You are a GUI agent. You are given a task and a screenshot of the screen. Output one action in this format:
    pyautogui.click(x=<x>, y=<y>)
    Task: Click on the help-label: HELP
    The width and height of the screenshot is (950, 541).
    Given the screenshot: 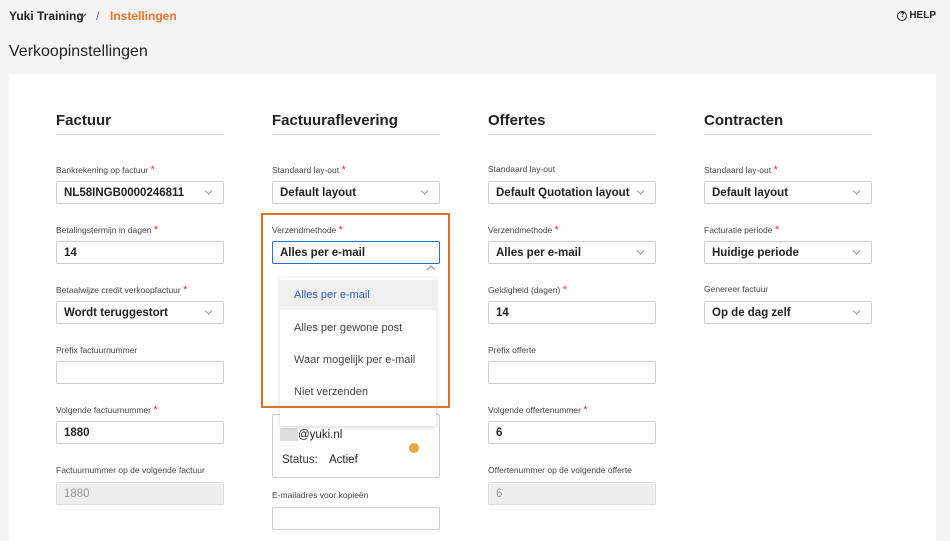 What is the action you would take?
    pyautogui.click(x=922, y=15)
    